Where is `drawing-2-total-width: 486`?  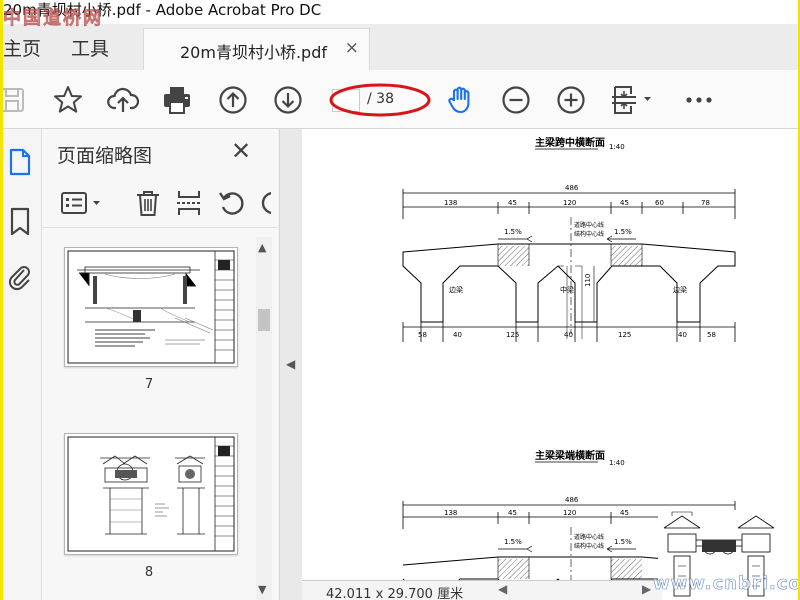
drawing-2-total-width: 486 is located at coordinates (572, 500).